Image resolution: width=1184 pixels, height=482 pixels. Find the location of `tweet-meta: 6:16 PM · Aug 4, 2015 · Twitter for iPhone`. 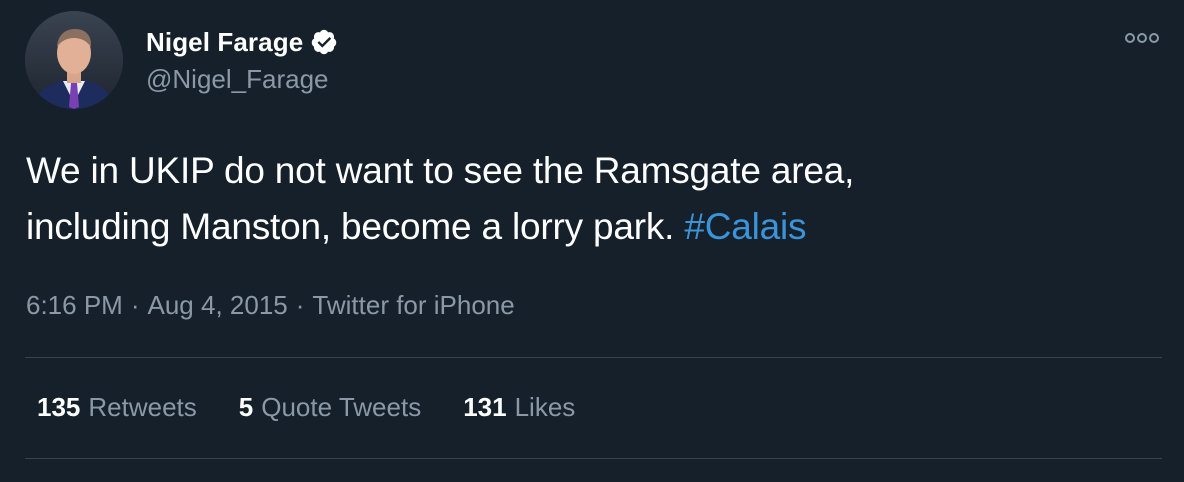

tweet-meta: 6:16 PM · Aug 4, 2015 · Twitter for iPhone is located at coordinates (270, 305).